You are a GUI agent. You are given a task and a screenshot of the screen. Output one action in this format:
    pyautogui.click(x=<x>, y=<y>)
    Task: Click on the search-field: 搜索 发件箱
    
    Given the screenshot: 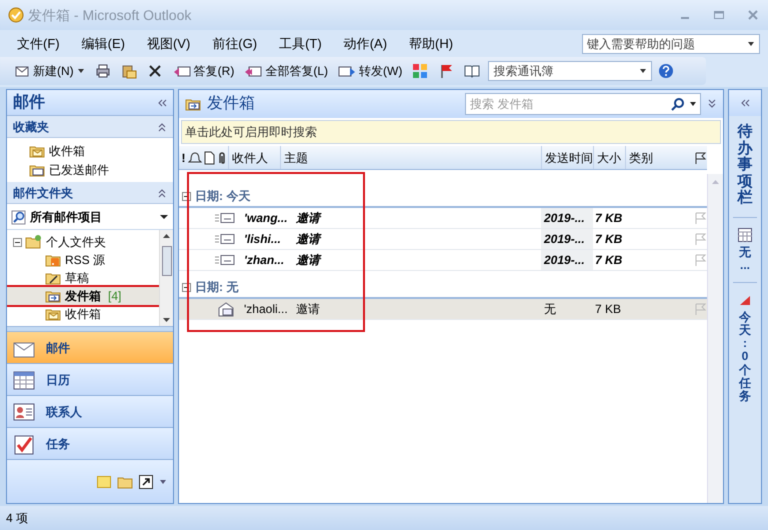 What is the action you would take?
    pyautogui.click(x=583, y=104)
    